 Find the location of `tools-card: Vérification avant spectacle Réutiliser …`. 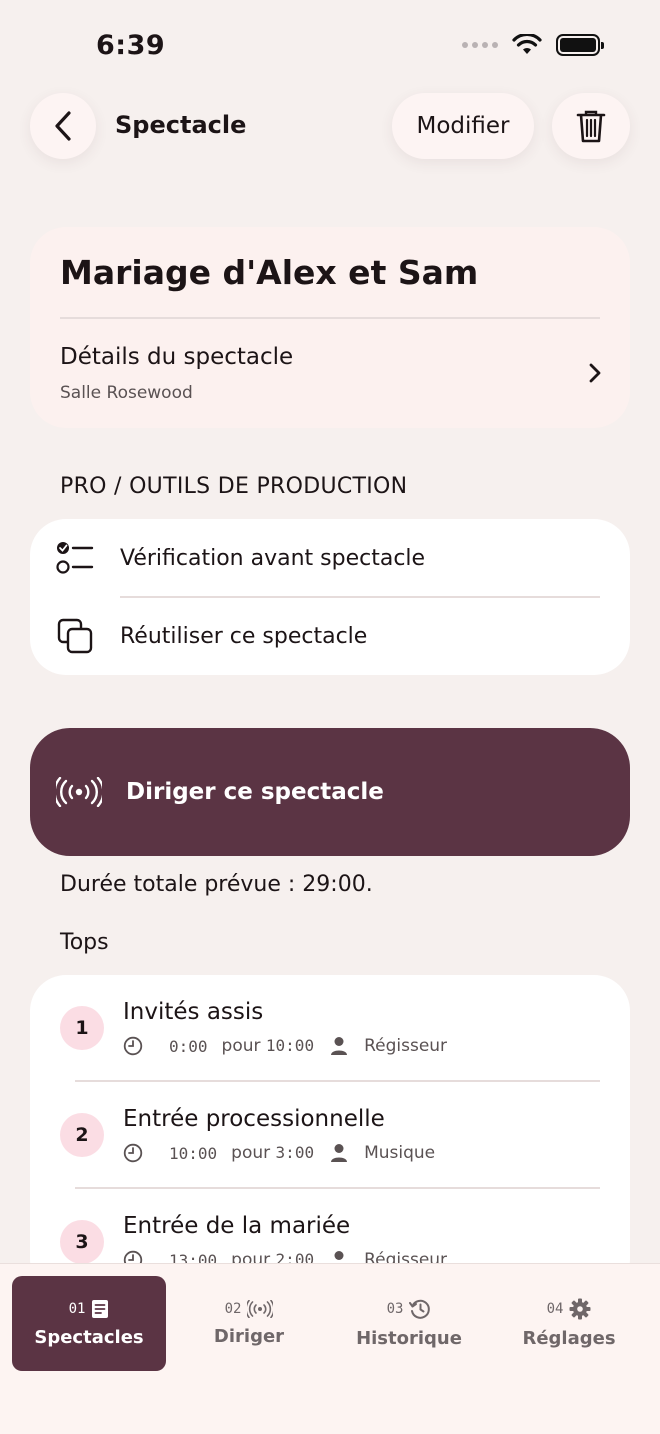

tools-card: Vérification avant spectacle Réutiliser … is located at coordinates (330, 597).